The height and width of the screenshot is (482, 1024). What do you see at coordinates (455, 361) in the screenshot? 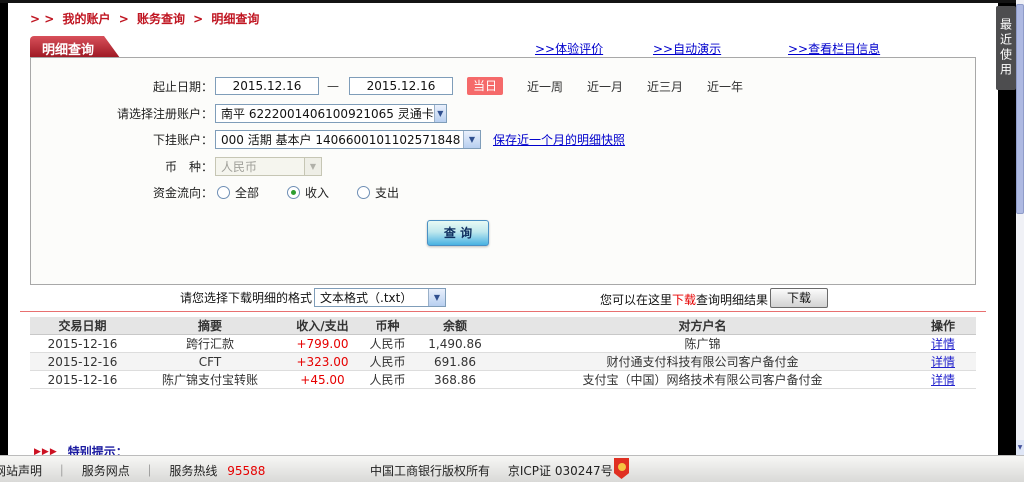
I see `cell-balance: 691.86` at bounding box center [455, 361].